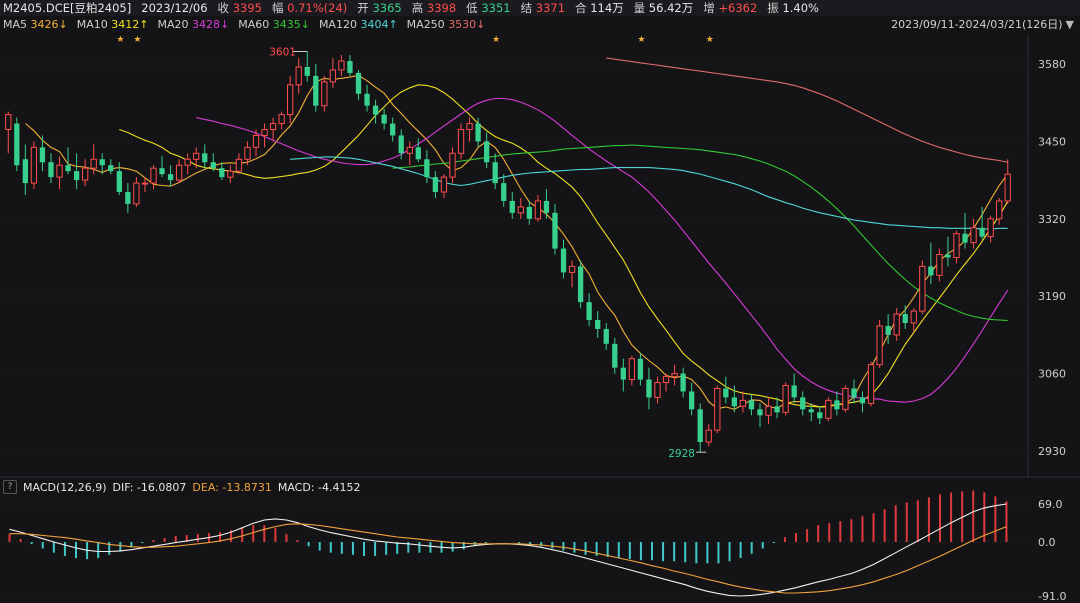  I want to click on macd-tick-label: -91.0, so click(1052, 596).